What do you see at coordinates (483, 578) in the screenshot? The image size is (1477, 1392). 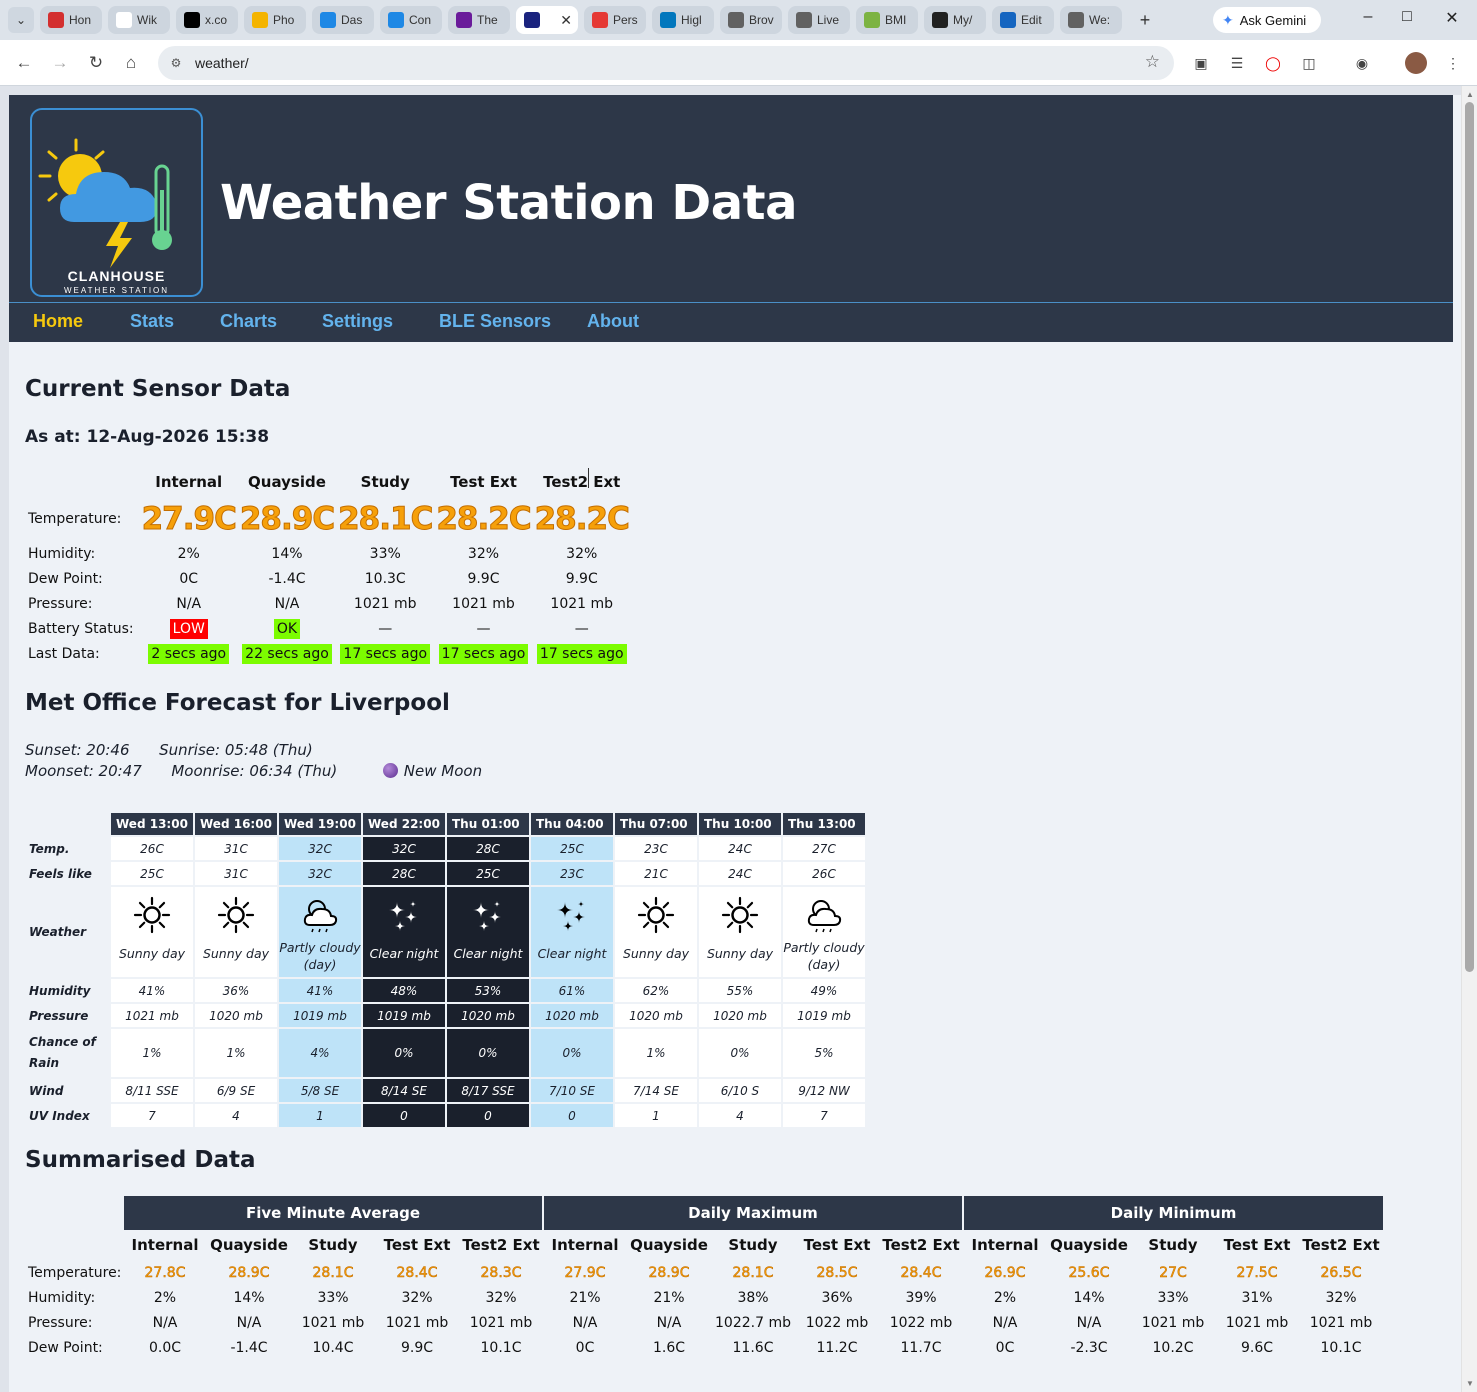 I see `dewpoint-value: 9.9C` at bounding box center [483, 578].